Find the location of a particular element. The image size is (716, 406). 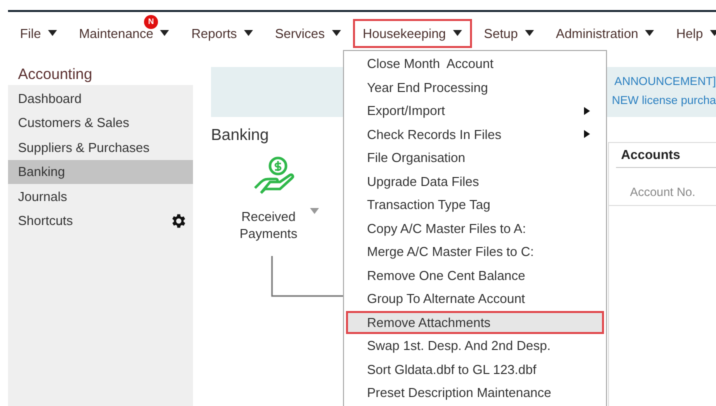

dropdown-item: Check Records In Files is located at coordinates (475, 134).